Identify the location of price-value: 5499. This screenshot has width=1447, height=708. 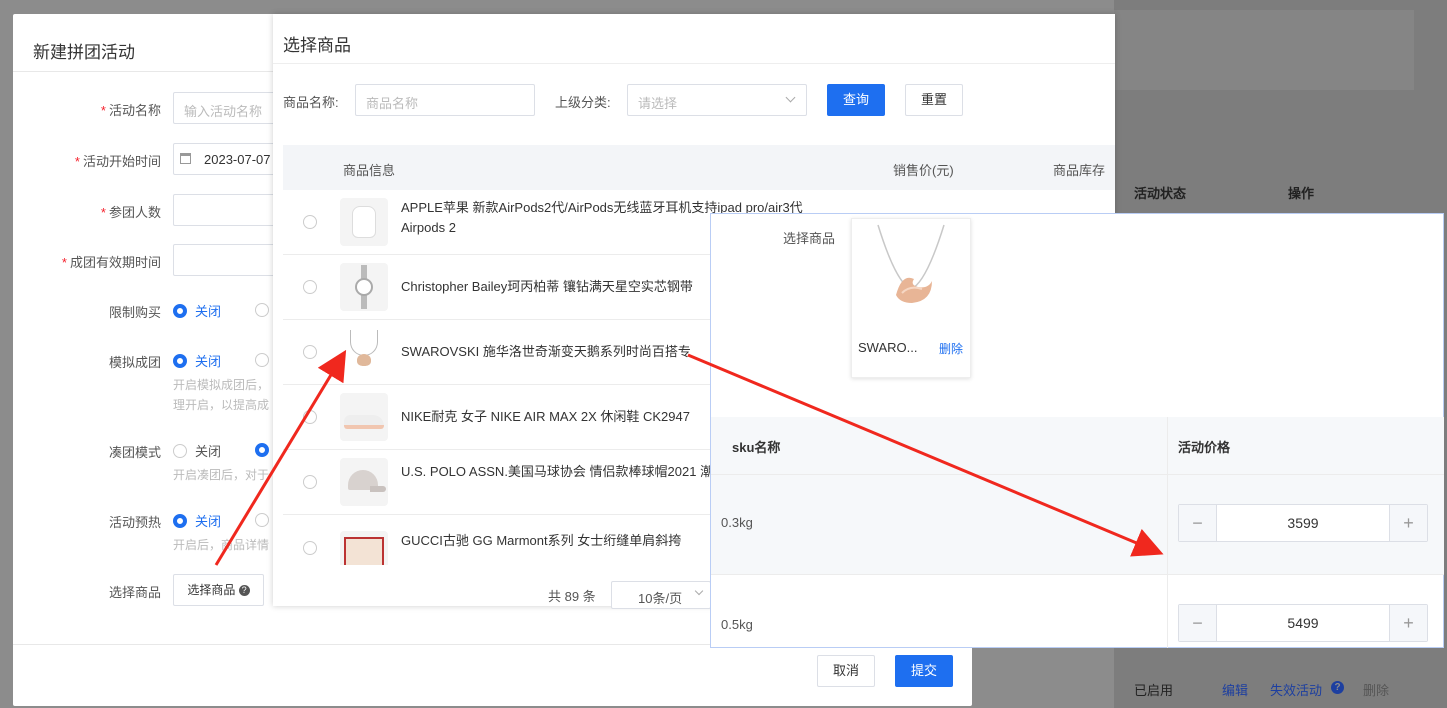
(1303, 623).